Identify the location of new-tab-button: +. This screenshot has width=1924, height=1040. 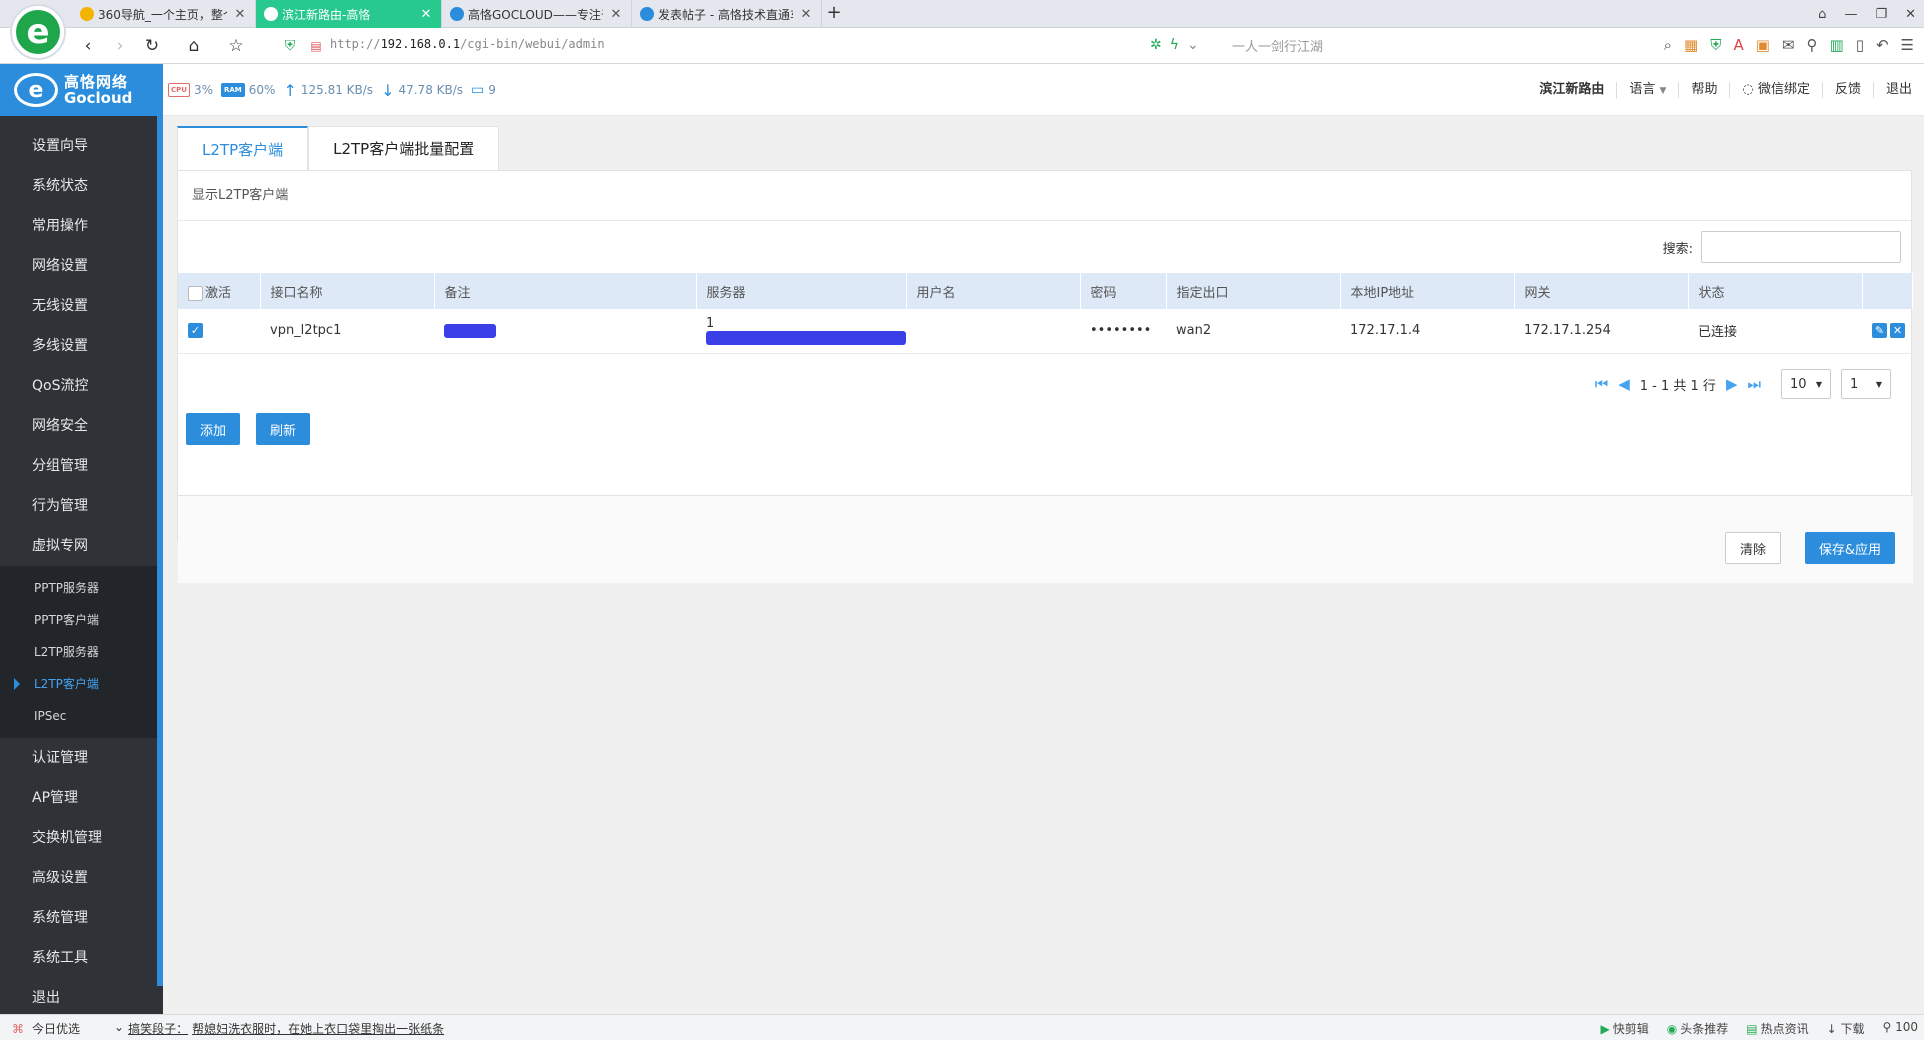
(834, 14).